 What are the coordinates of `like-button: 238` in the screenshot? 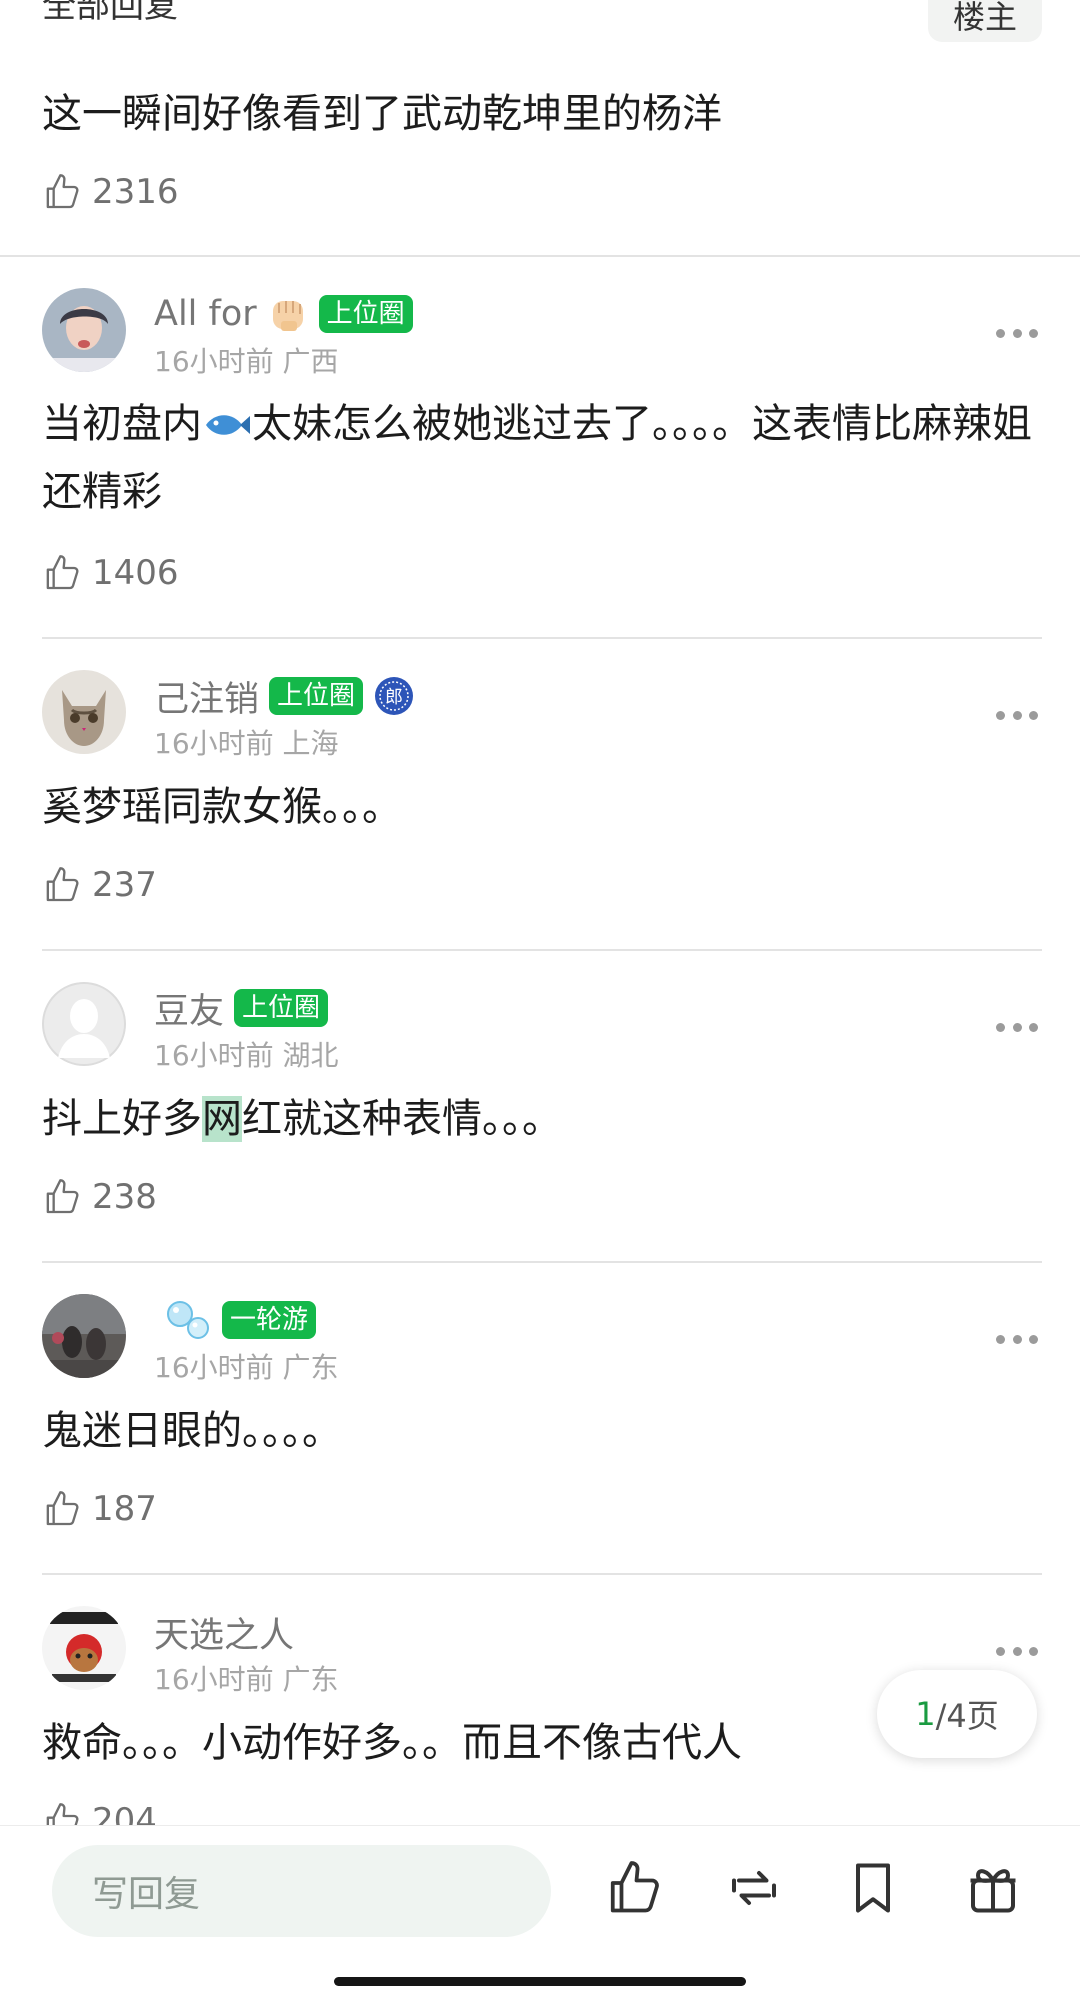 It's located at (99, 1197).